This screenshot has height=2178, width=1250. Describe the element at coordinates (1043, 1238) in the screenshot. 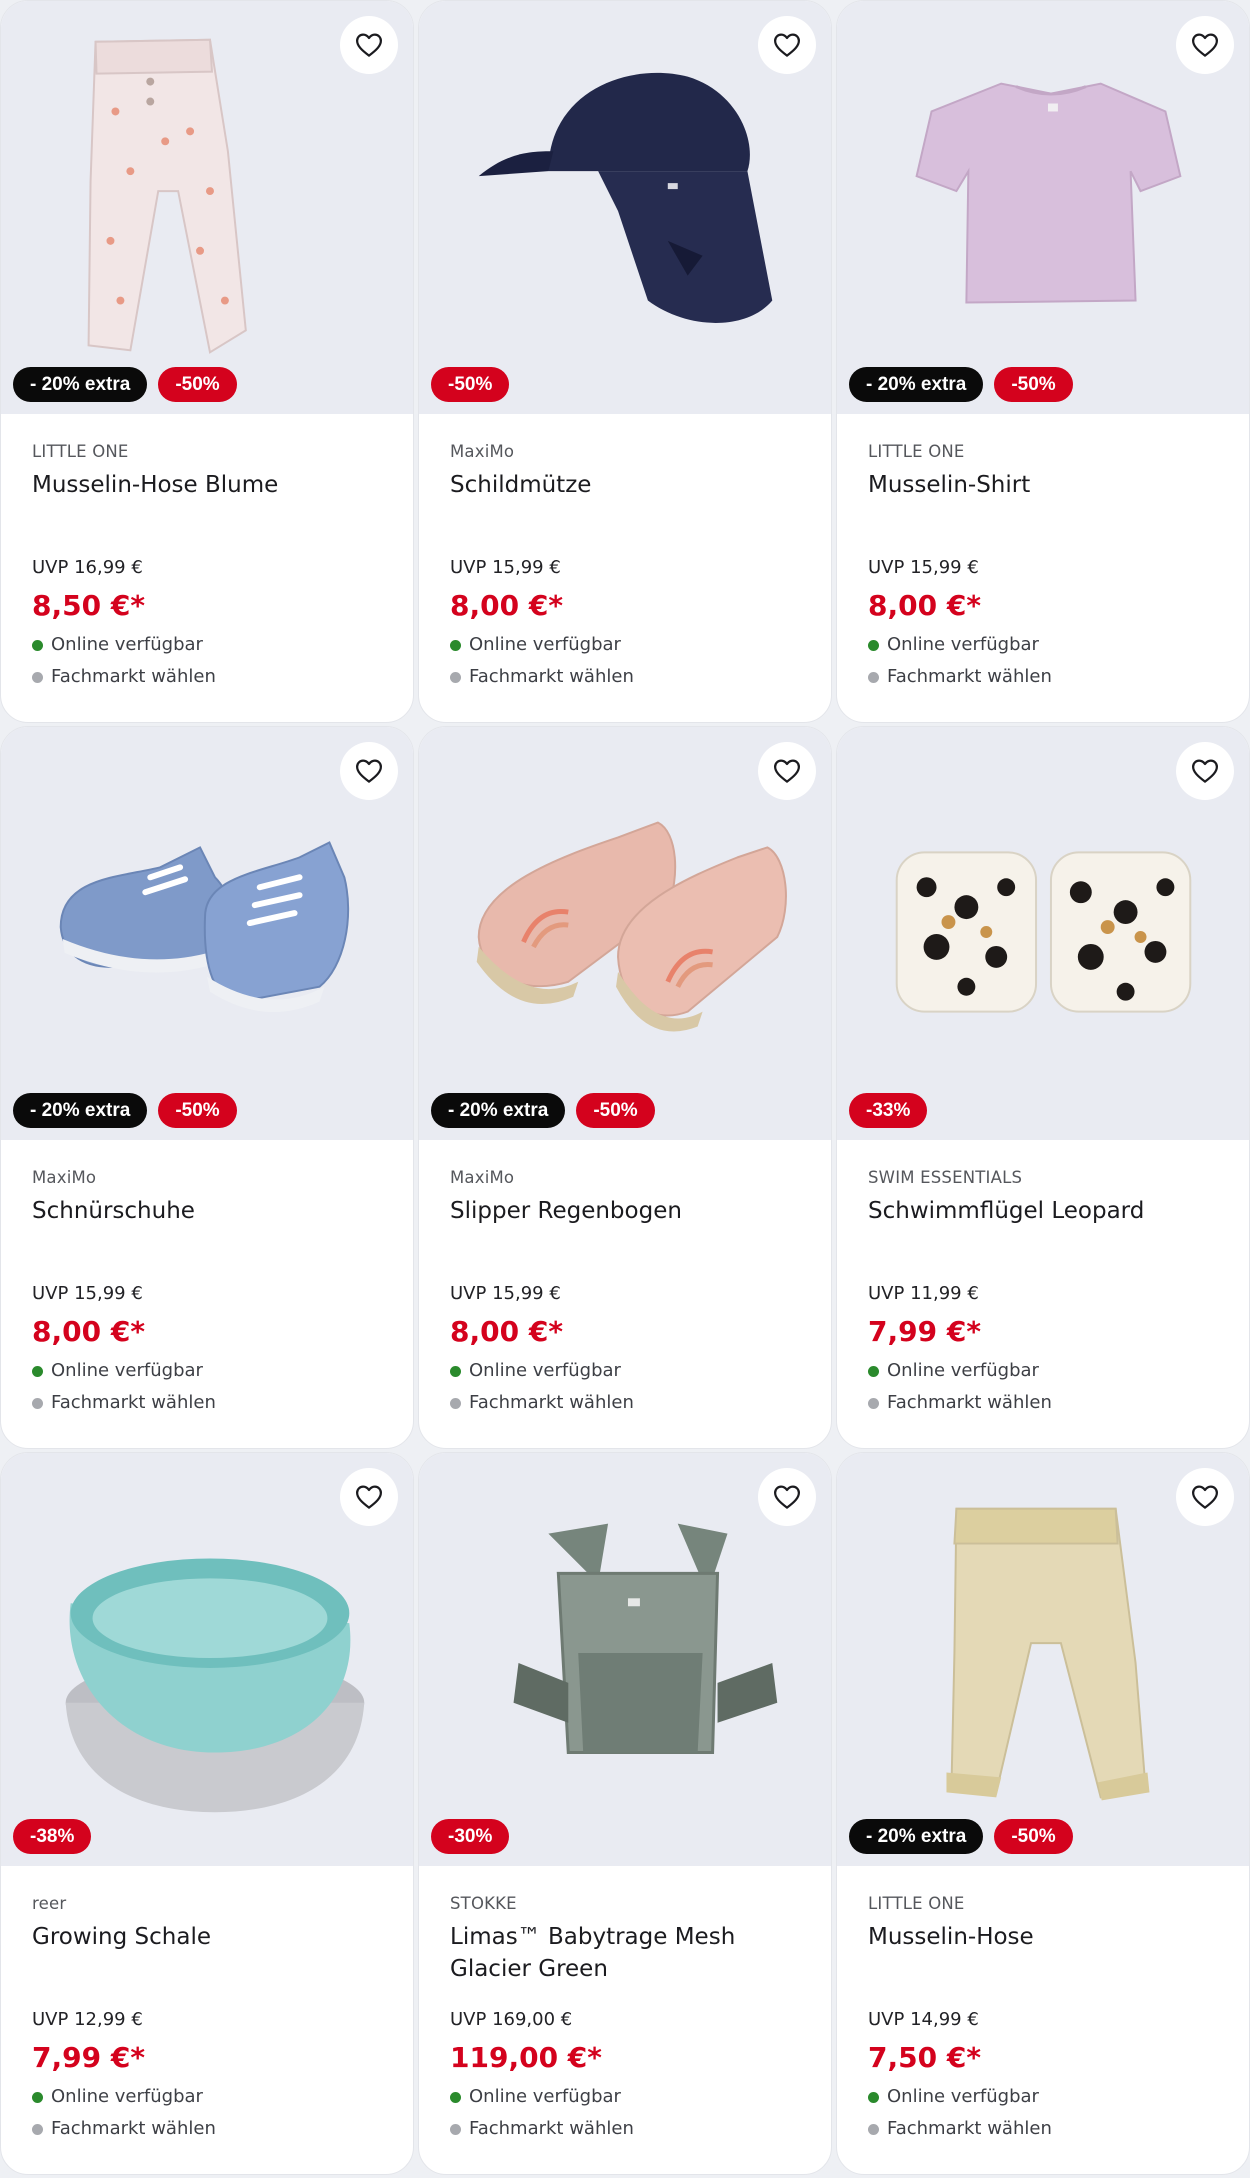

I see `product-name: Schwimmflügel Leopard` at that location.